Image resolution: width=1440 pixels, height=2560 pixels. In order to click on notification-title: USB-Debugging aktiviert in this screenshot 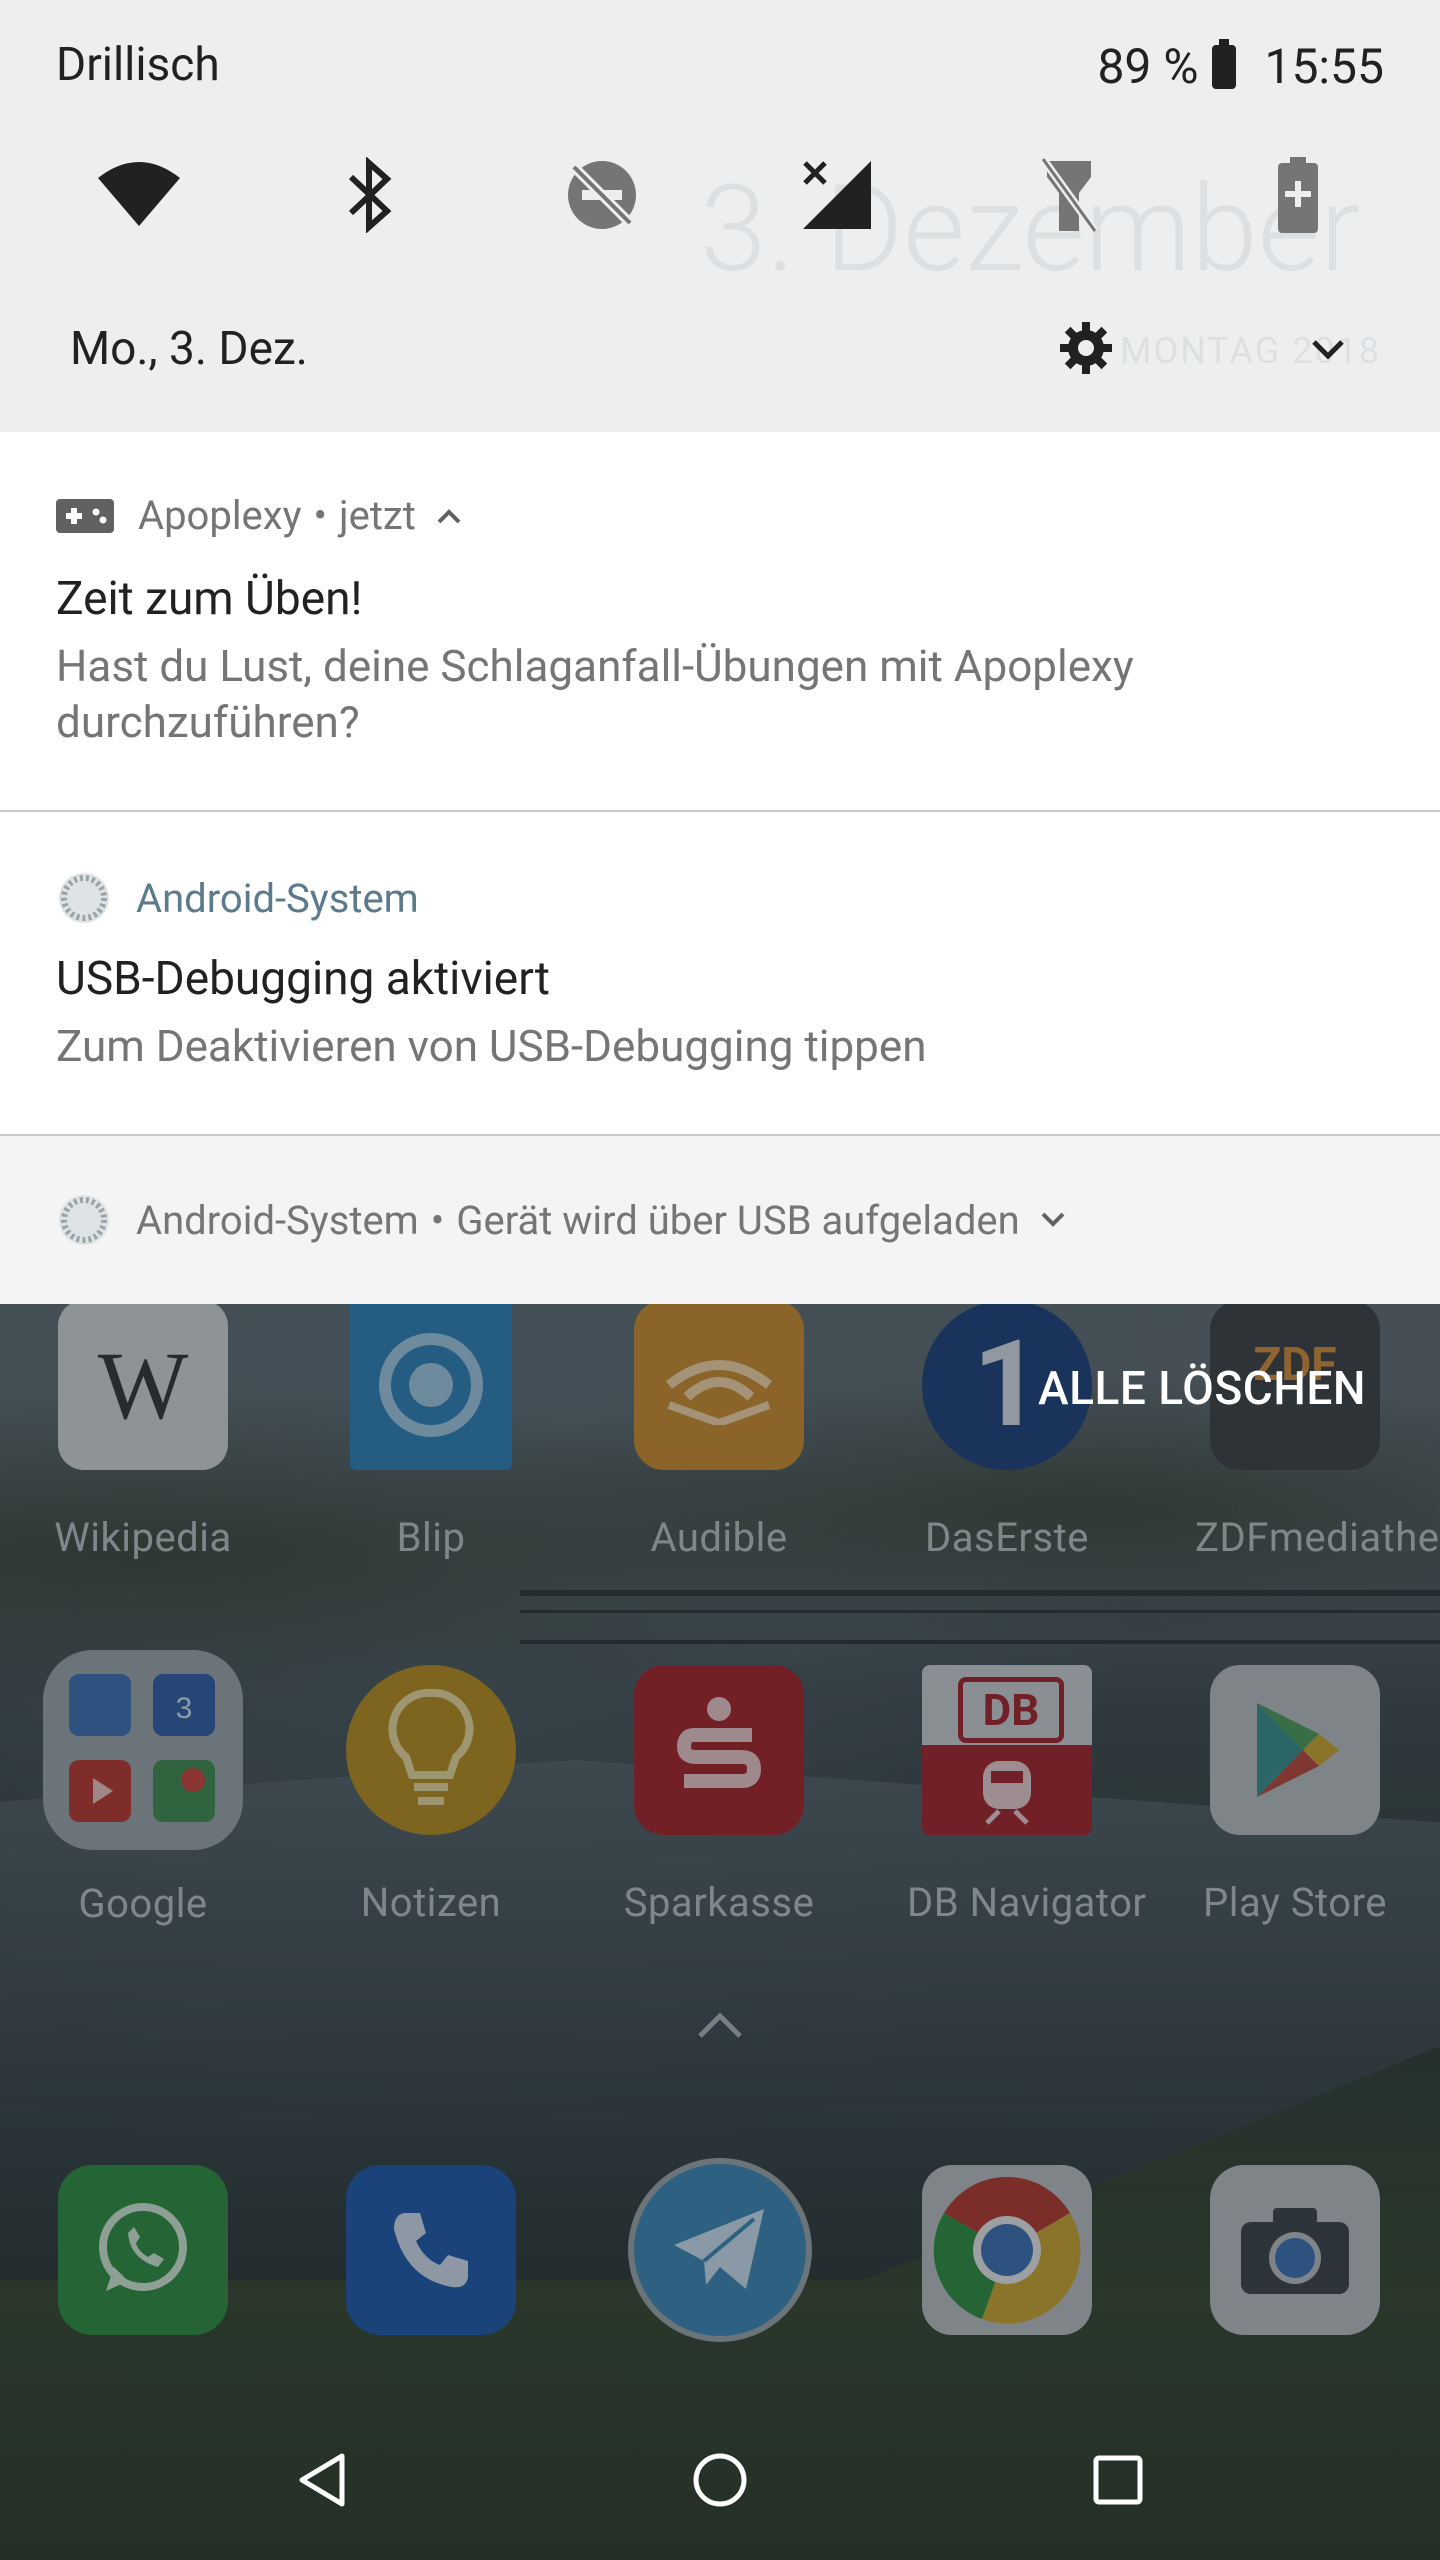, I will do `click(303, 979)`.